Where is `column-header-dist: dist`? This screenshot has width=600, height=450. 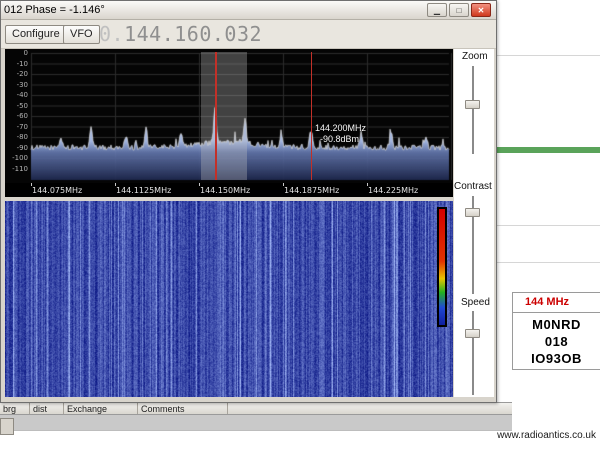 column-header-dist: dist is located at coordinates (47, 408).